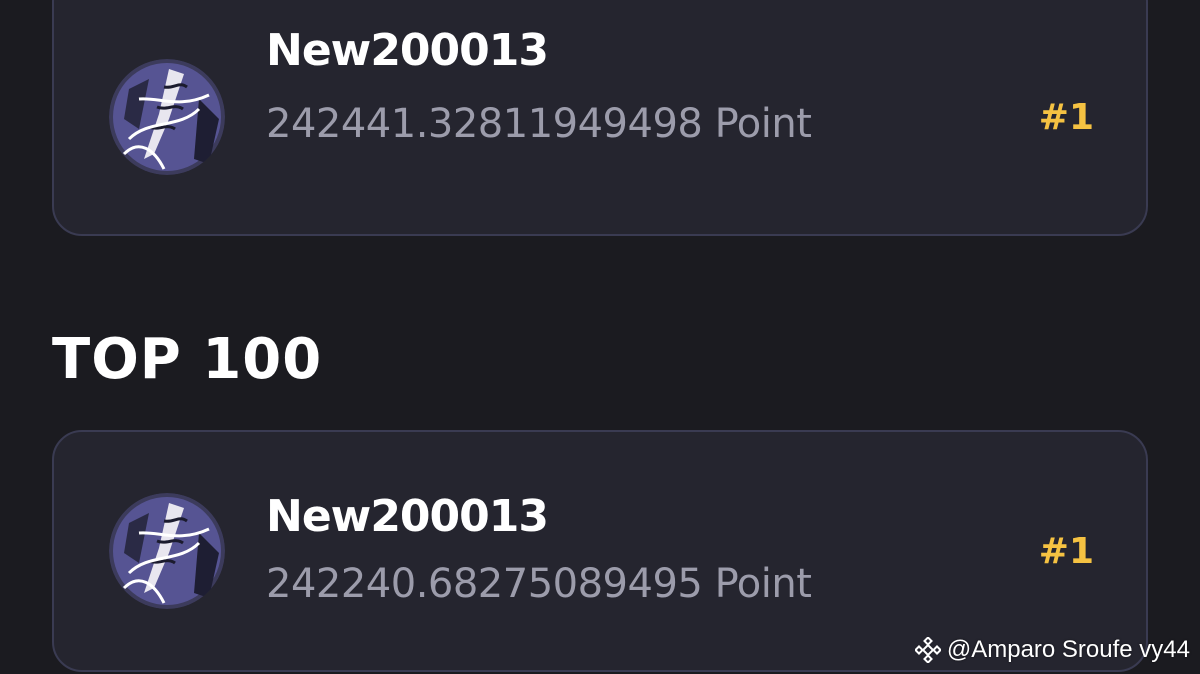 This screenshot has width=1200, height=674. Describe the element at coordinates (539, 584) in the screenshot. I see `points-value: 242240.68275089495 Point` at that location.